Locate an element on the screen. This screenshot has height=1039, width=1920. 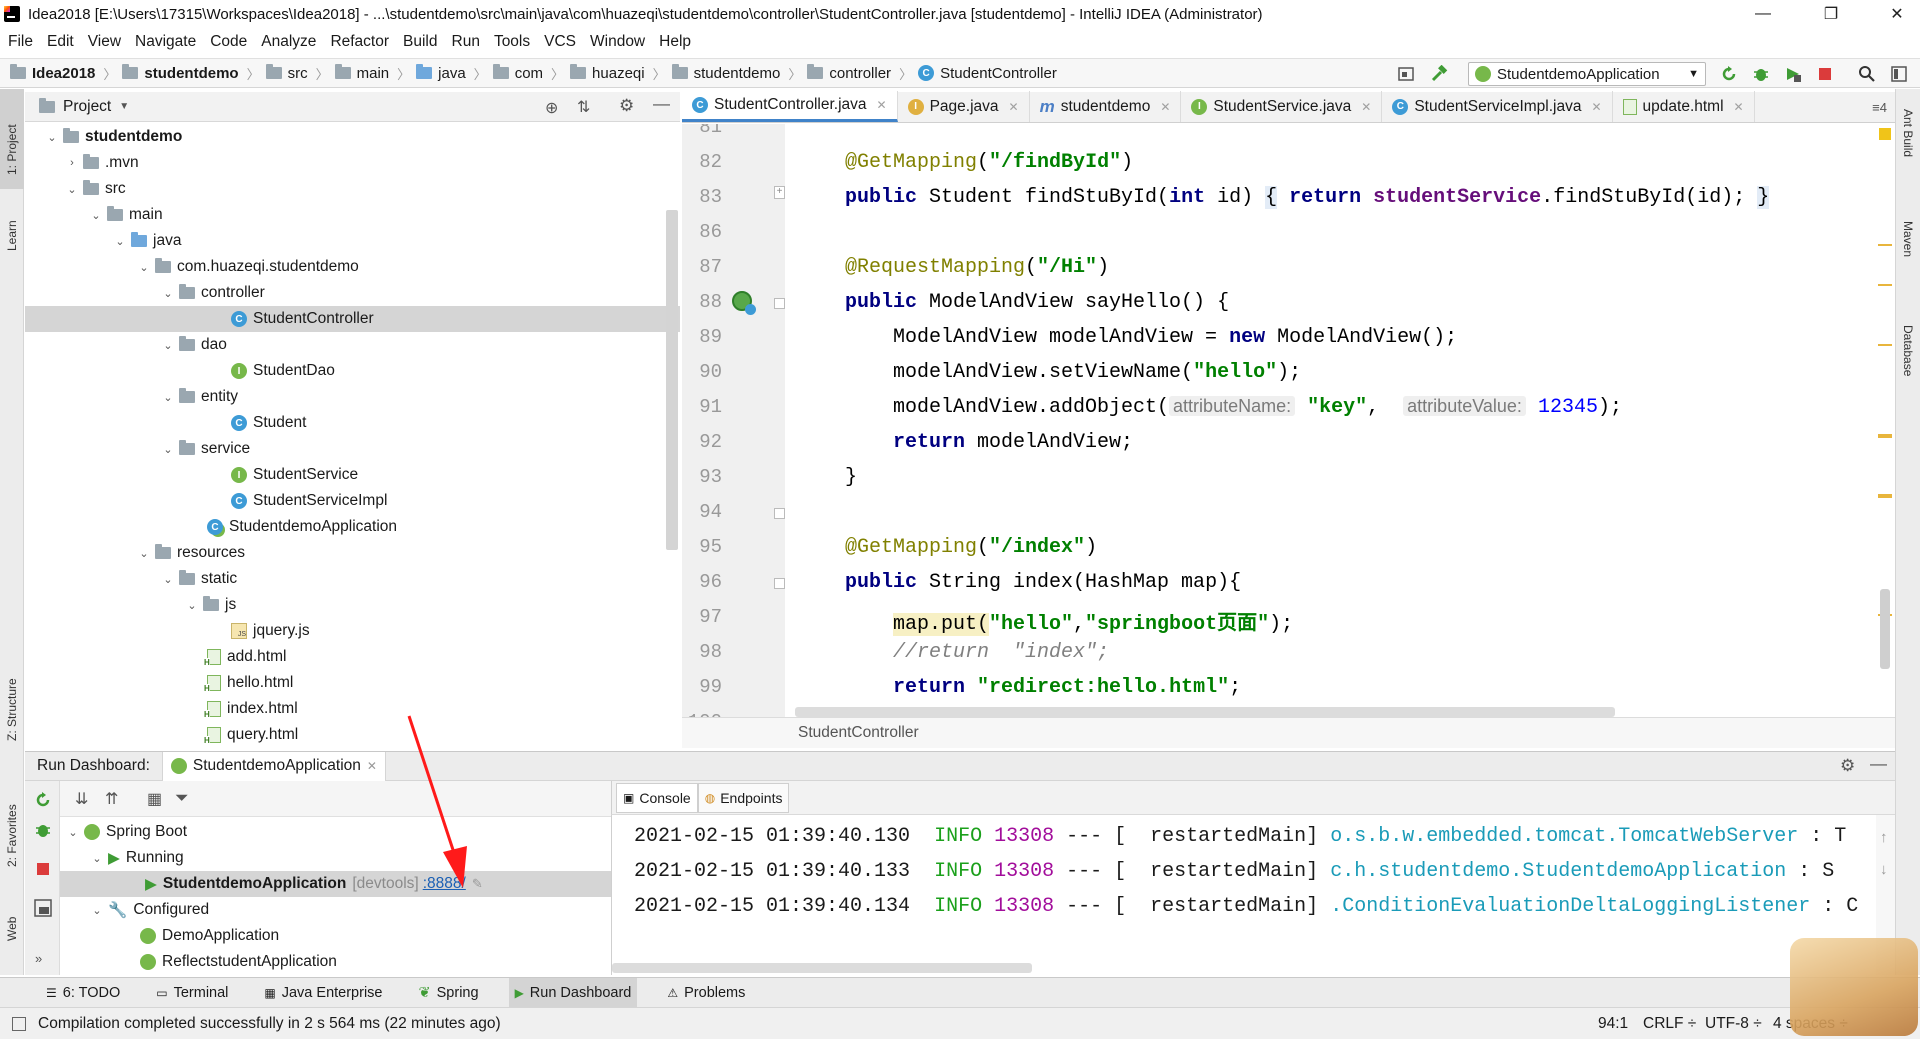
menu-file: File is located at coordinates (20, 42).